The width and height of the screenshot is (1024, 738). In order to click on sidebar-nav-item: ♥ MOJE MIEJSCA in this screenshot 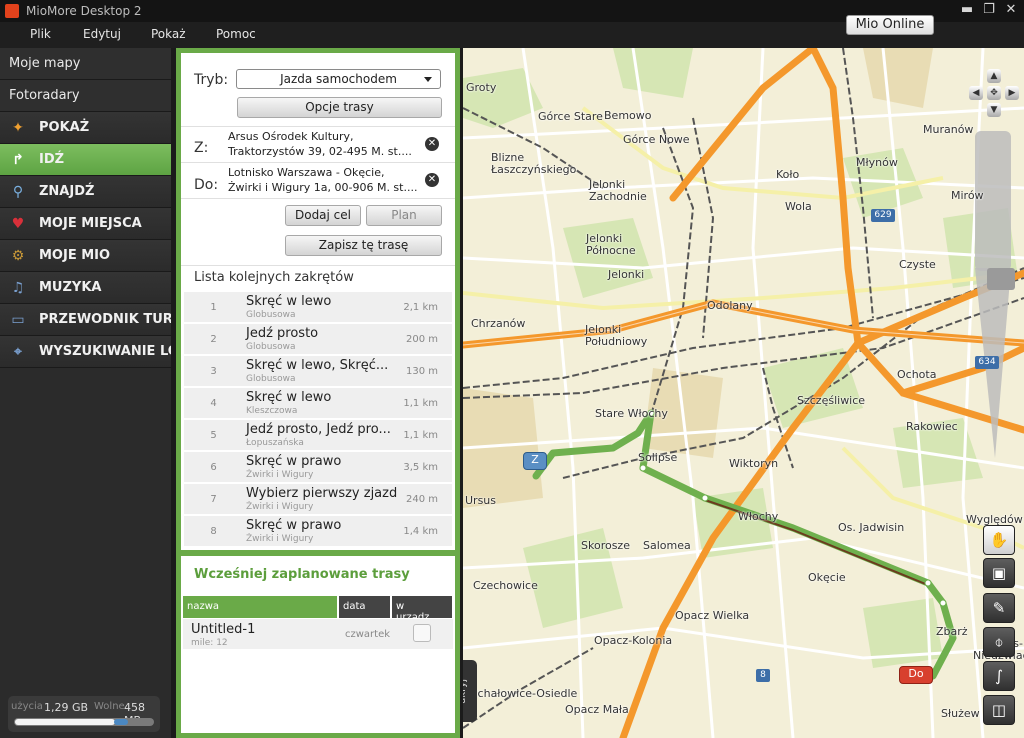, I will do `click(85, 224)`.